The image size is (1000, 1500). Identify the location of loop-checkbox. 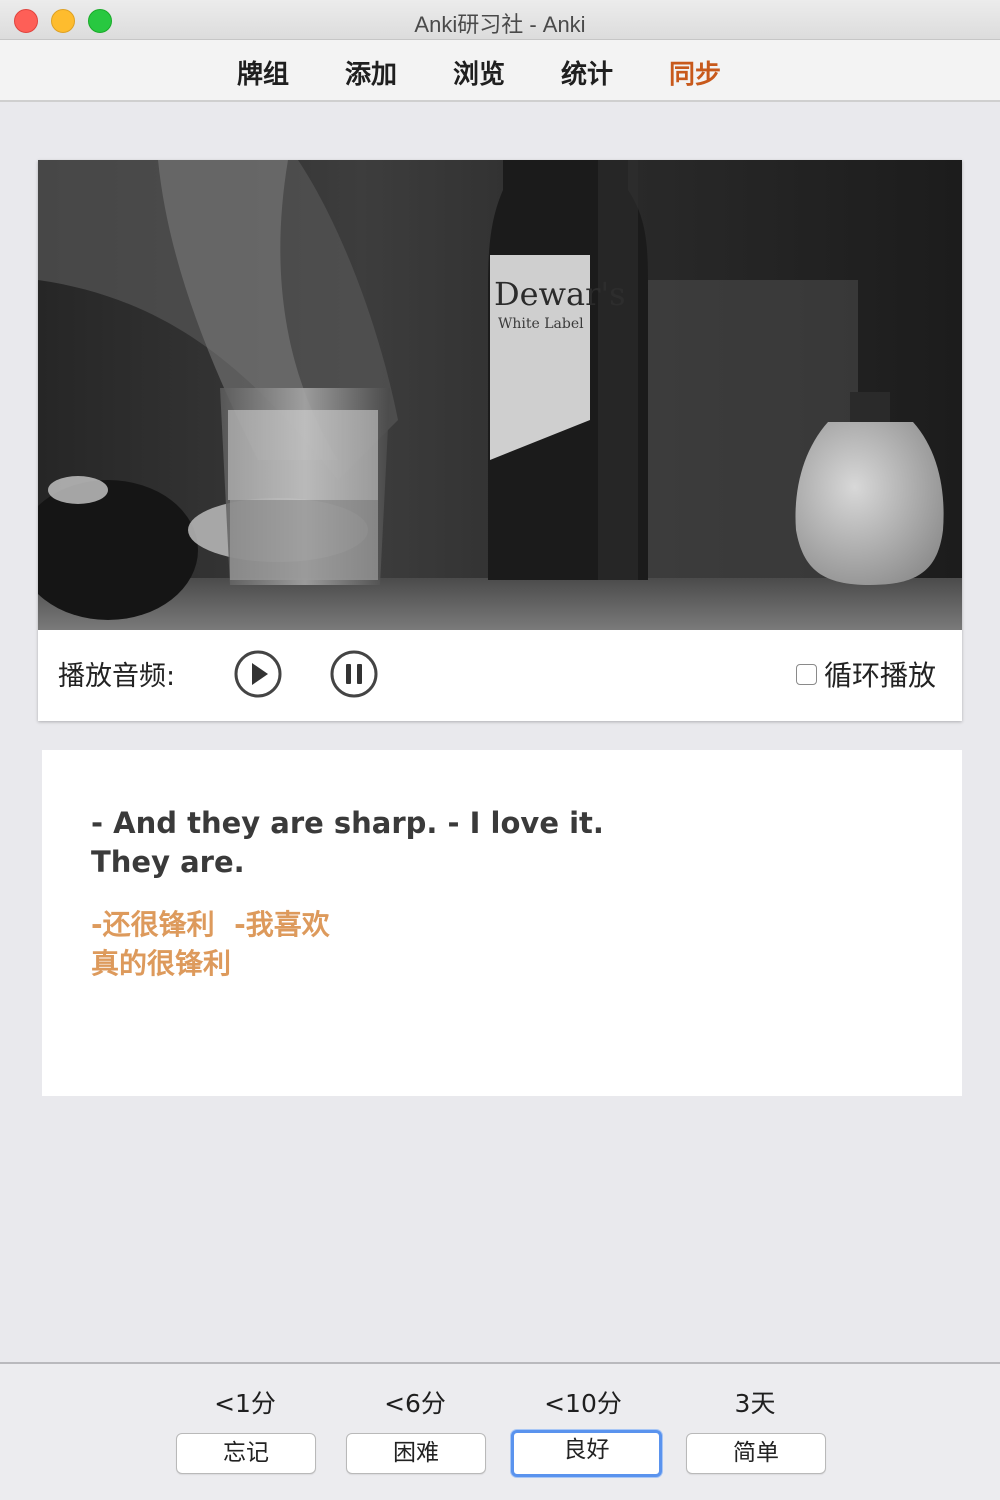
(806, 674).